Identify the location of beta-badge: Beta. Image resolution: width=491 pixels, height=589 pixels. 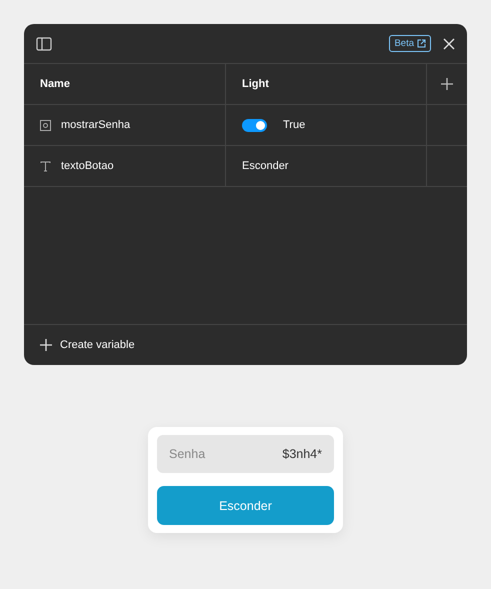
(410, 43).